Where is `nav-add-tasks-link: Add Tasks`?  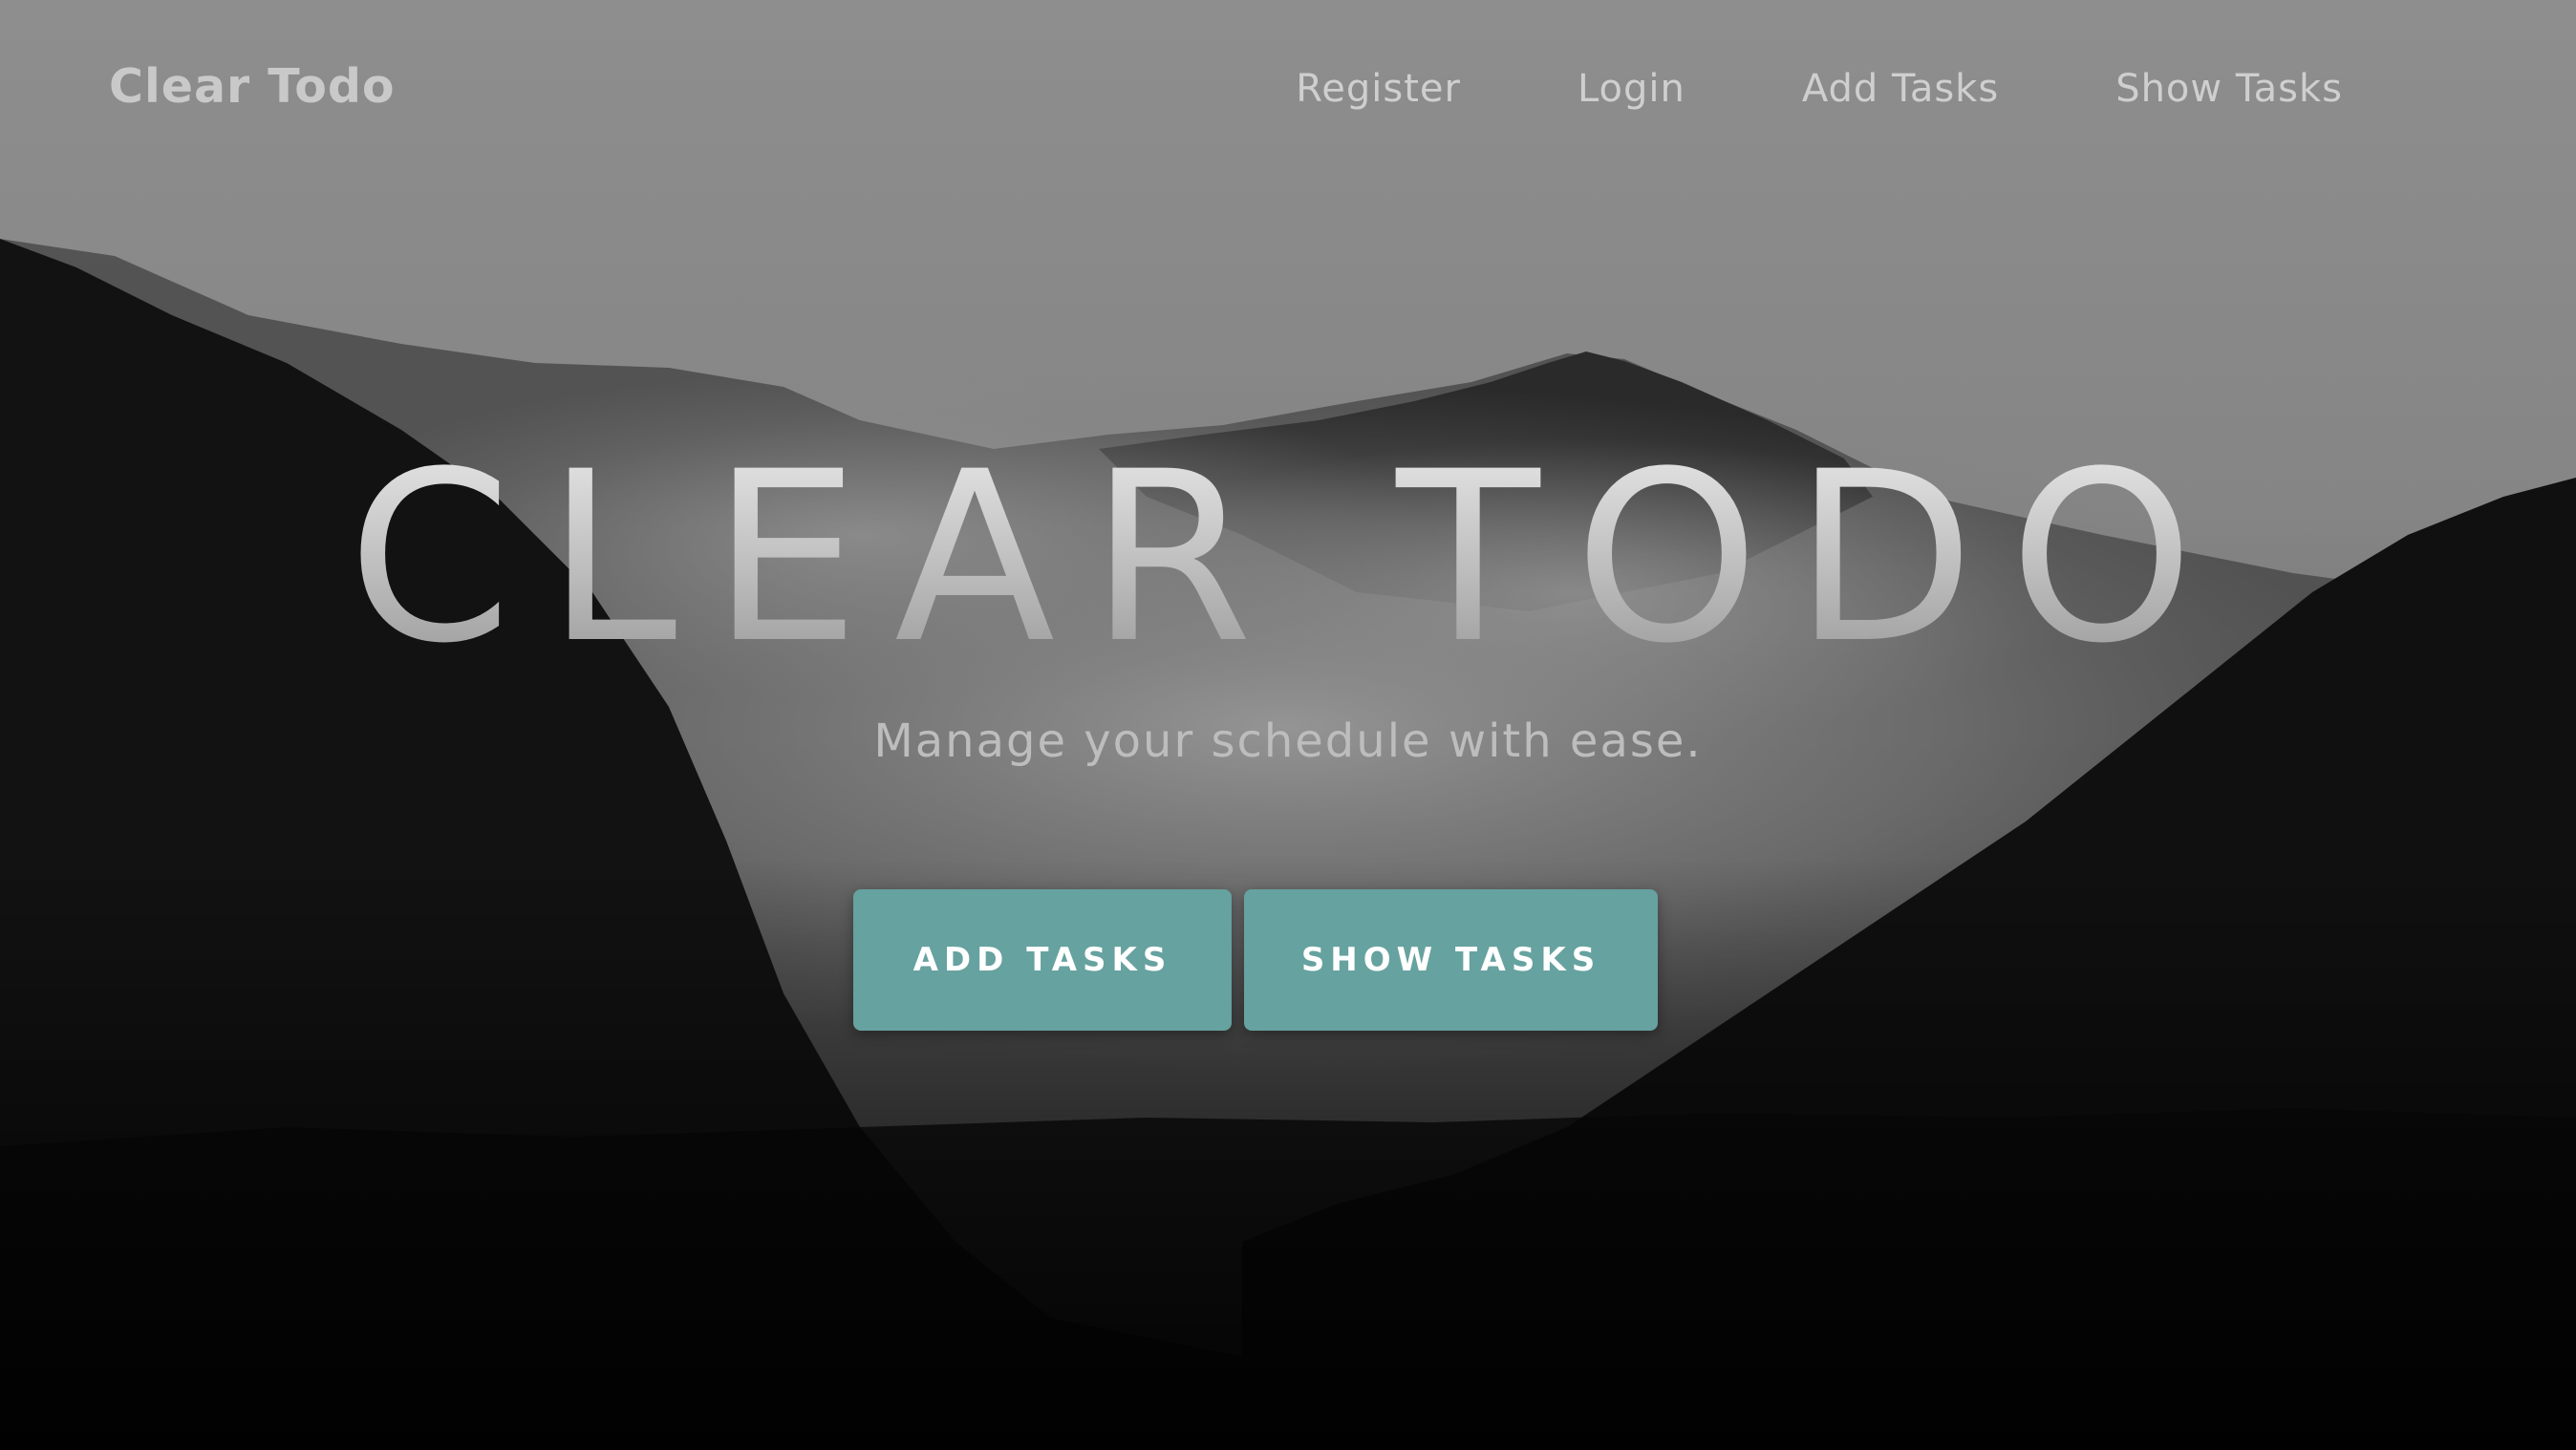 nav-add-tasks-link: Add Tasks is located at coordinates (1900, 89).